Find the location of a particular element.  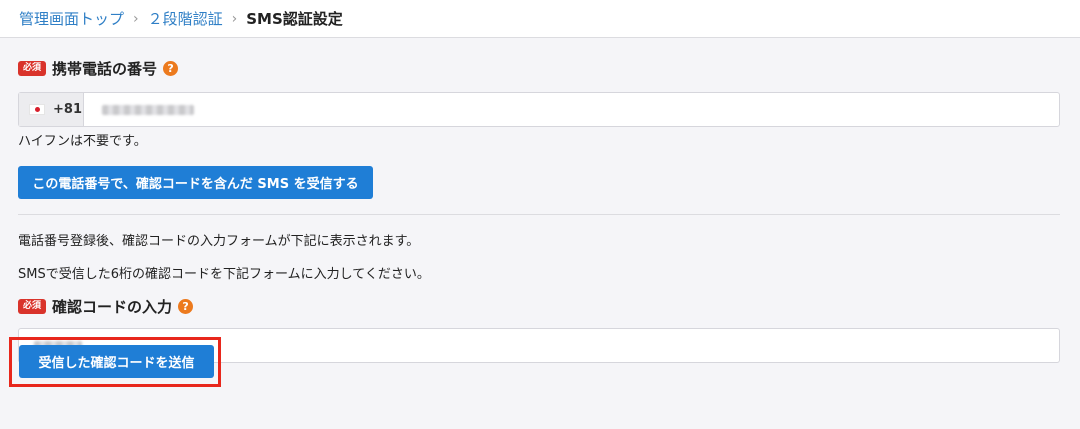

phone-label-row: 必須 携帯電話の番号 ? is located at coordinates (539, 68).